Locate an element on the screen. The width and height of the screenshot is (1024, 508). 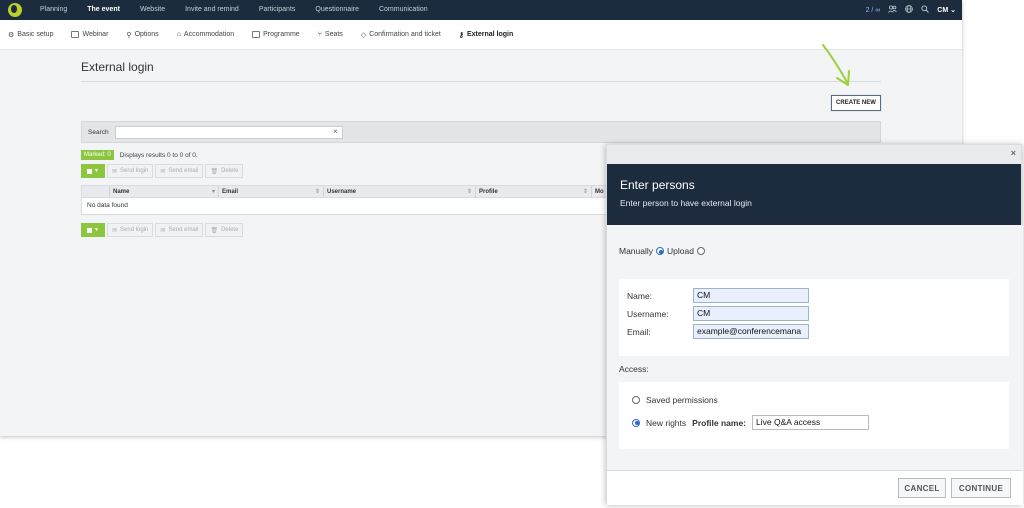
subnav-label: Basic setup is located at coordinates (35, 34).